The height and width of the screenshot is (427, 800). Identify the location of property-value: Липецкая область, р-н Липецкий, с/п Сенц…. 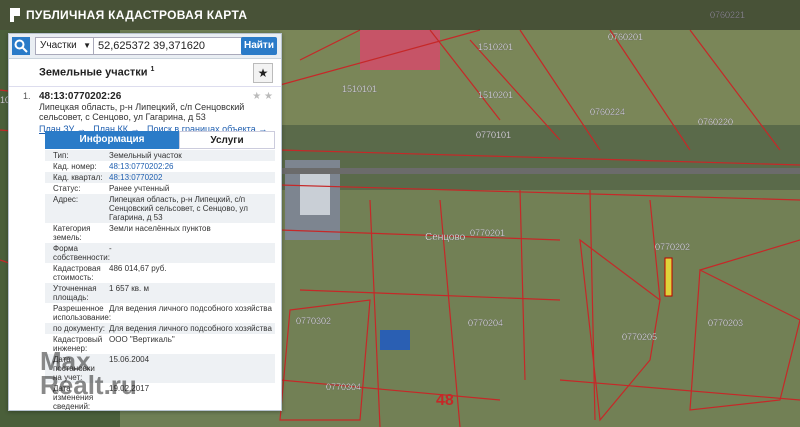
(178, 208).